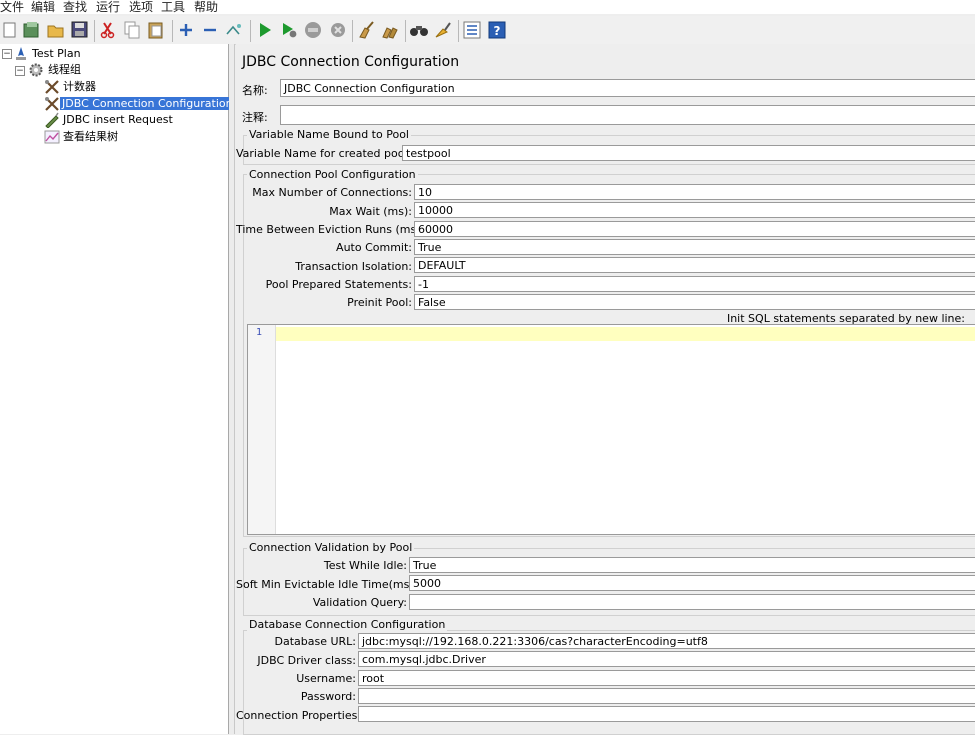 The image size is (975, 735). I want to click on password-field, so click(666, 696).